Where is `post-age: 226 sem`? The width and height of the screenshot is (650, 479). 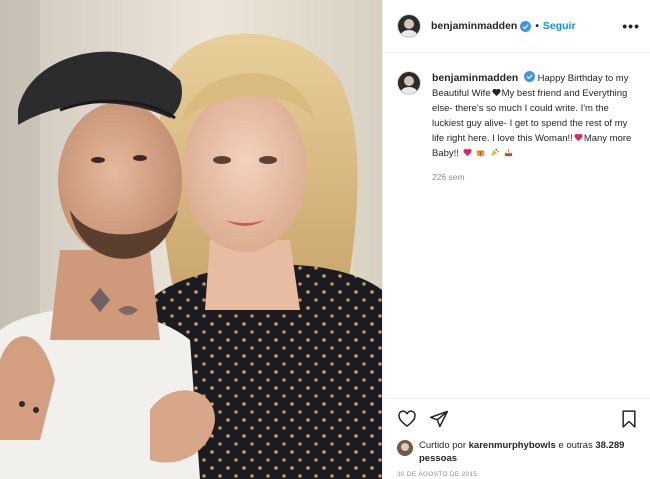 post-age: 226 sem is located at coordinates (535, 177).